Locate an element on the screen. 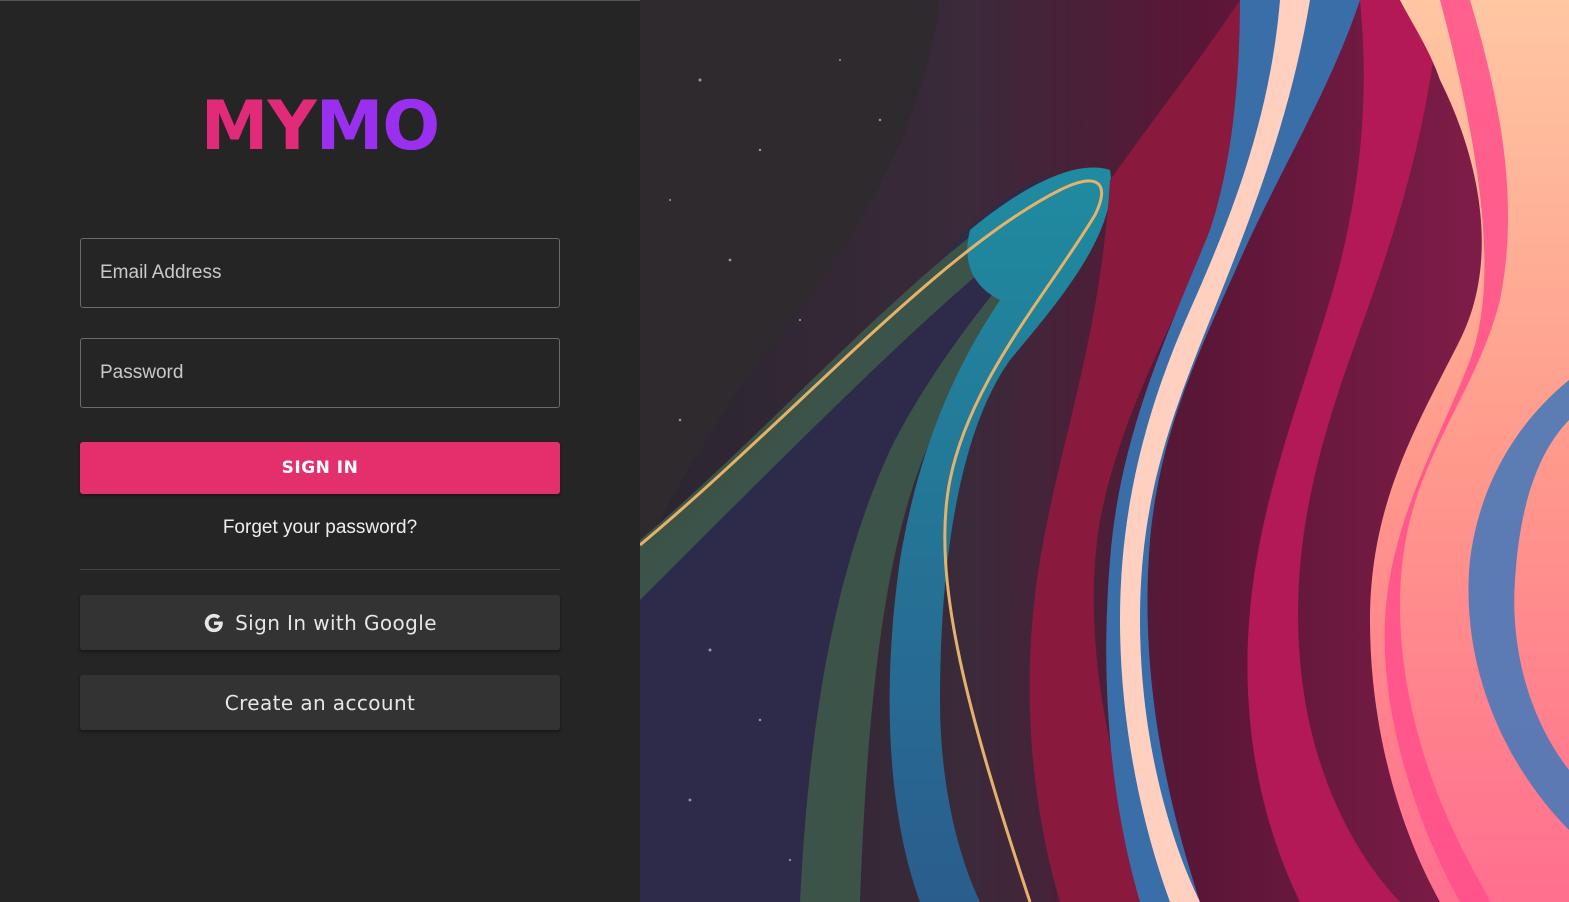 The height and width of the screenshot is (902, 1569). app-logo: MYMO is located at coordinates (320, 127).